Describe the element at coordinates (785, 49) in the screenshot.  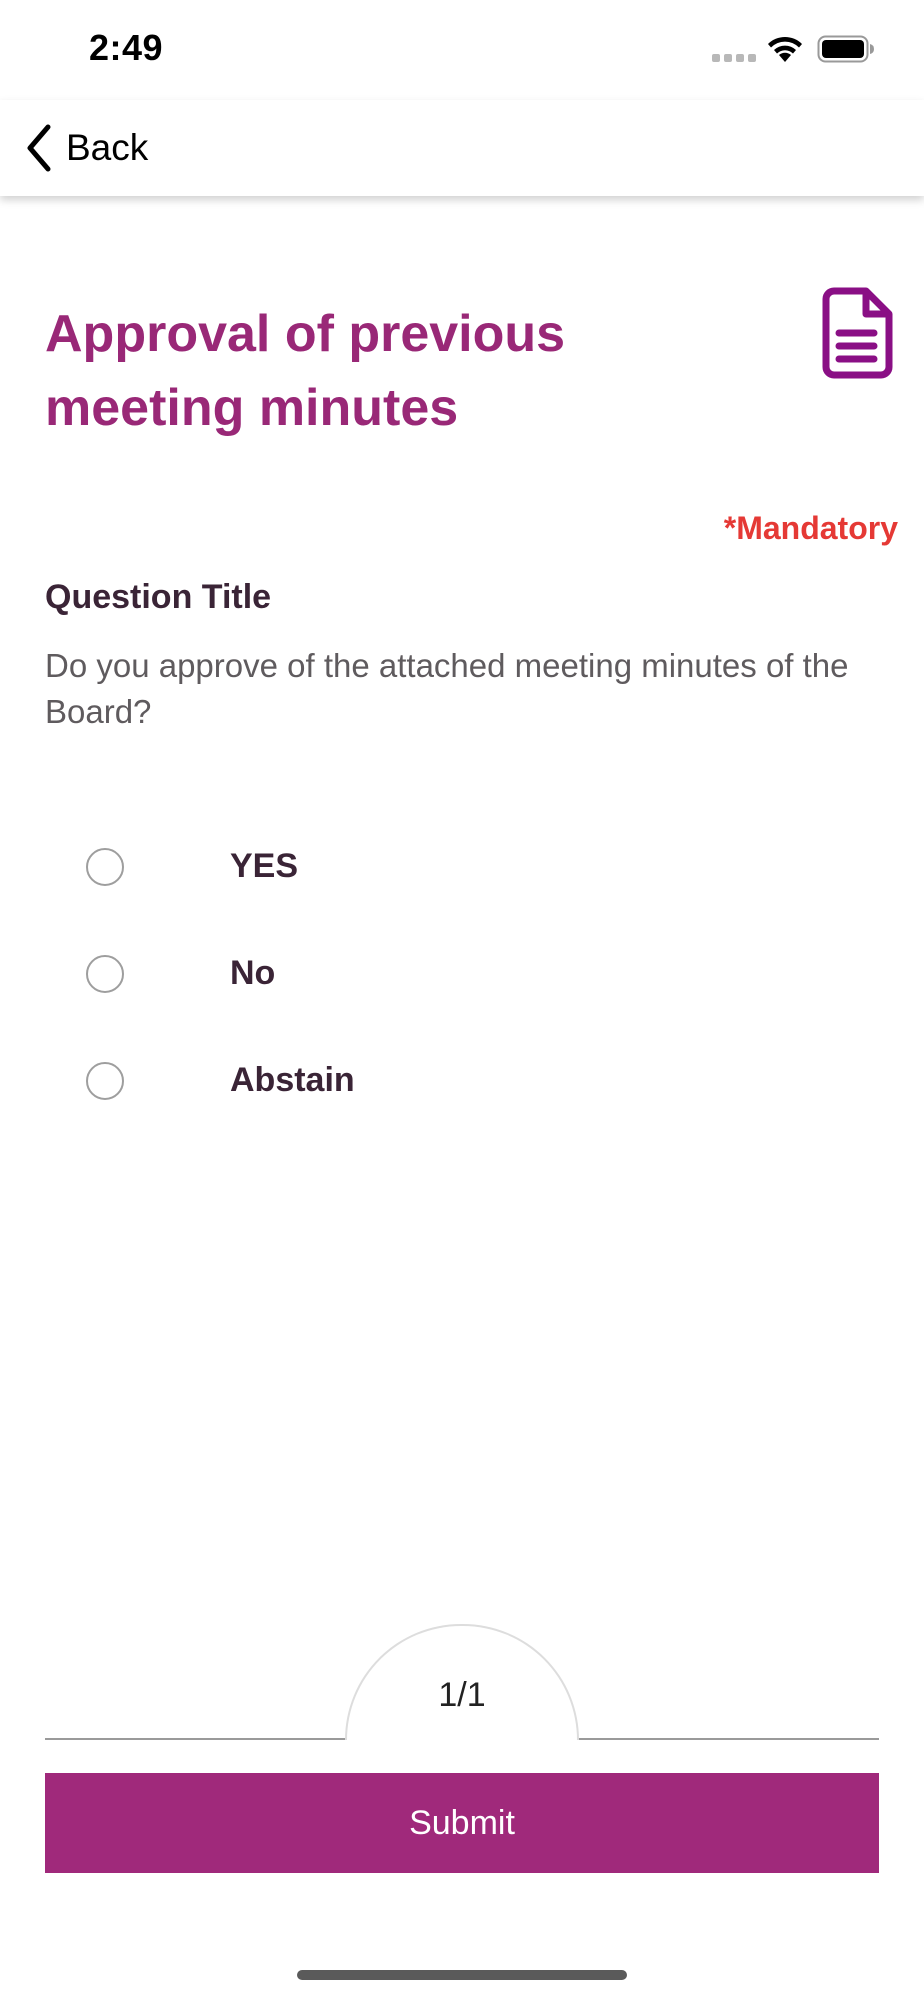
I see `wifi-icon` at that location.